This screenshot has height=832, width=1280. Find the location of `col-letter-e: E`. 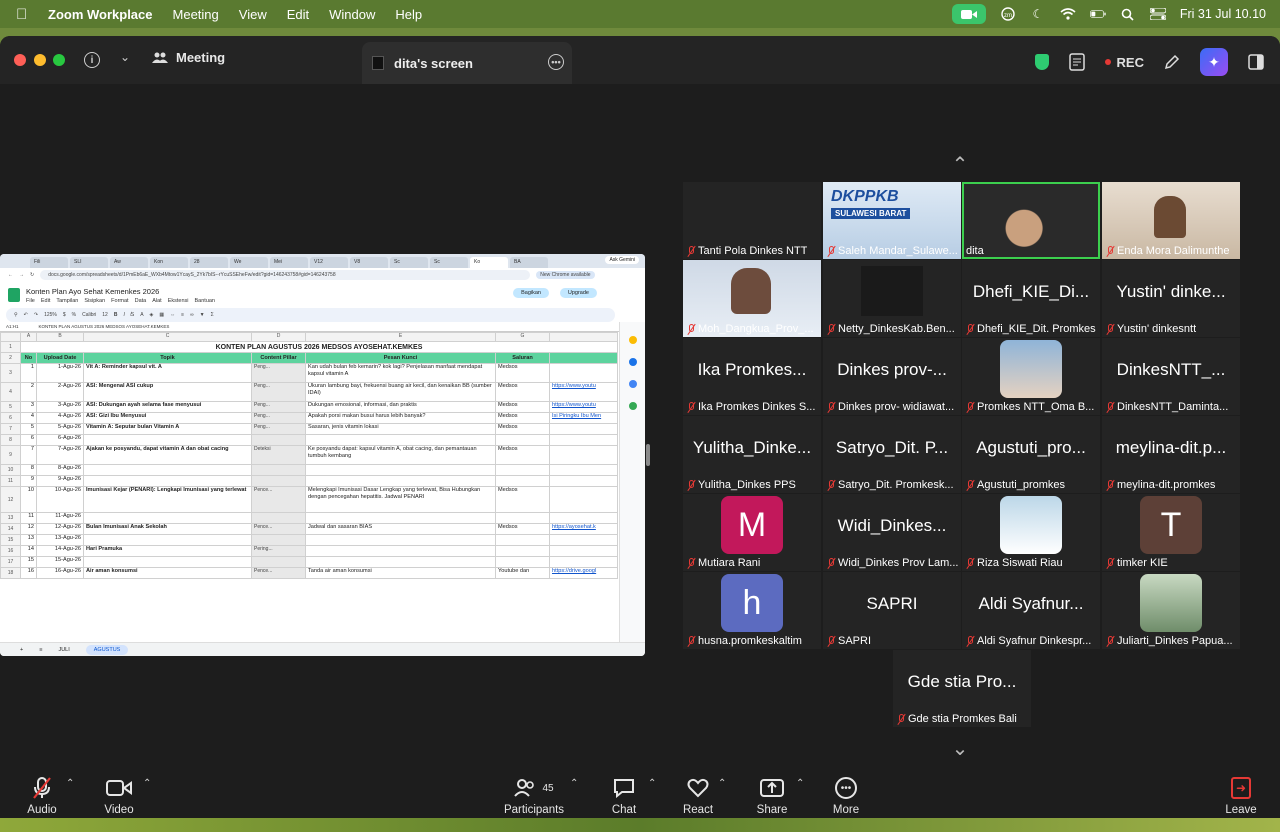

col-letter-e: E is located at coordinates (400, 337).